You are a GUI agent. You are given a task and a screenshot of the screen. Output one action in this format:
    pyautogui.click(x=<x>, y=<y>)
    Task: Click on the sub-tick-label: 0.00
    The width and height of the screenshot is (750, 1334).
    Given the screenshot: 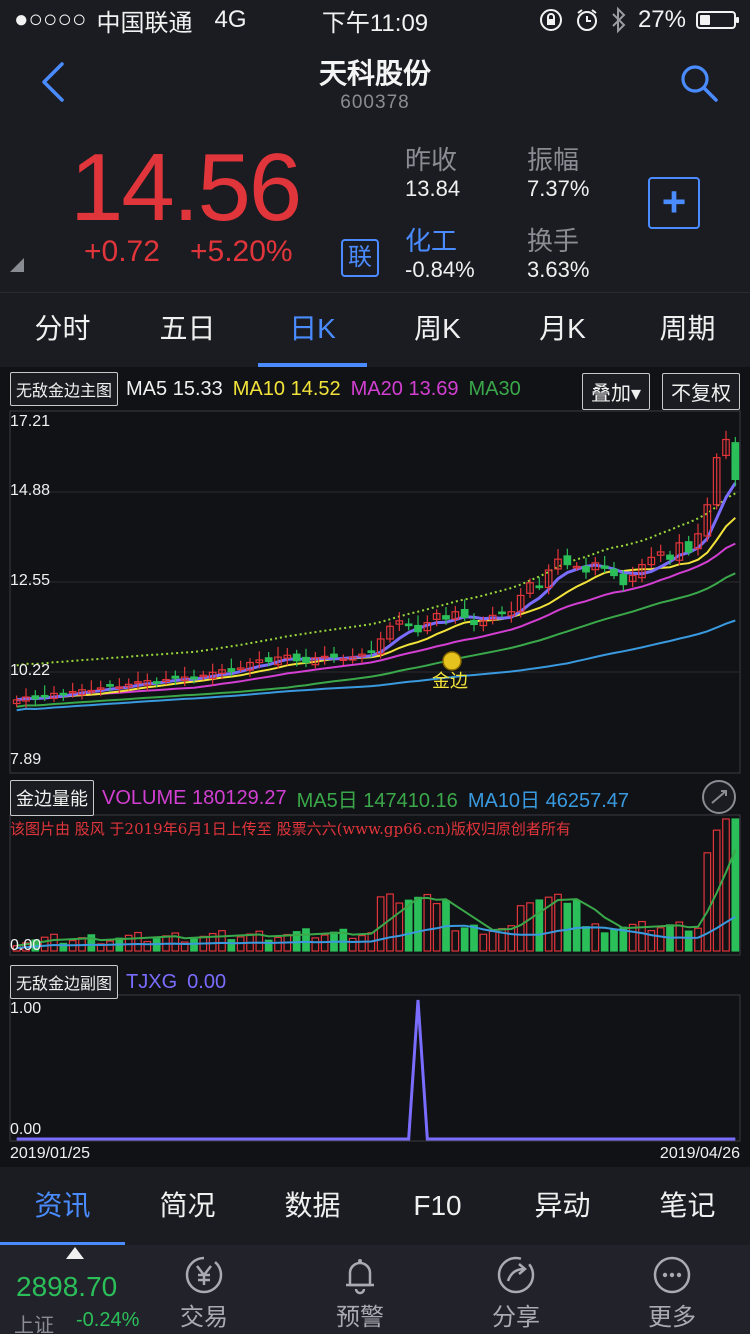 What is the action you would take?
    pyautogui.click(x=26, y=1129)
    